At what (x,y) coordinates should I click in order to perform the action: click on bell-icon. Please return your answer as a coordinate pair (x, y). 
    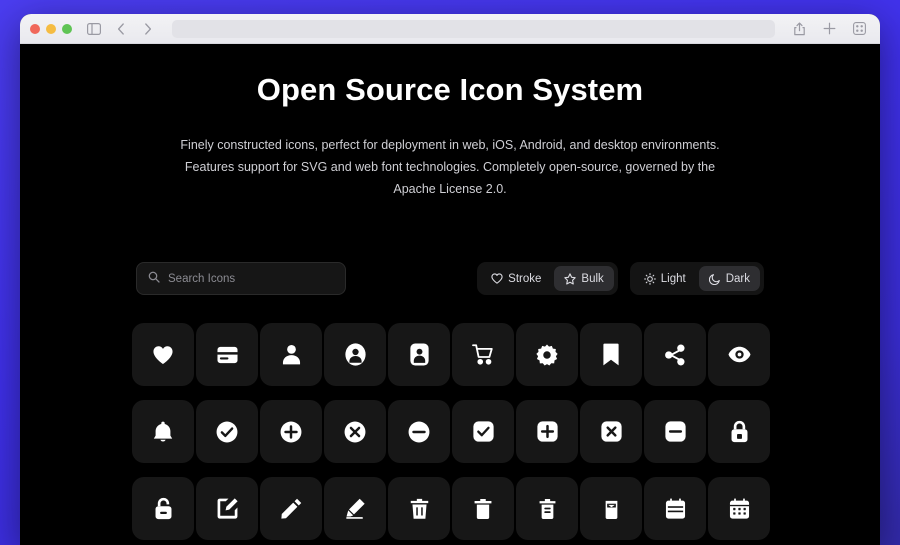
    Looking at the image, I should click on (163, 432).